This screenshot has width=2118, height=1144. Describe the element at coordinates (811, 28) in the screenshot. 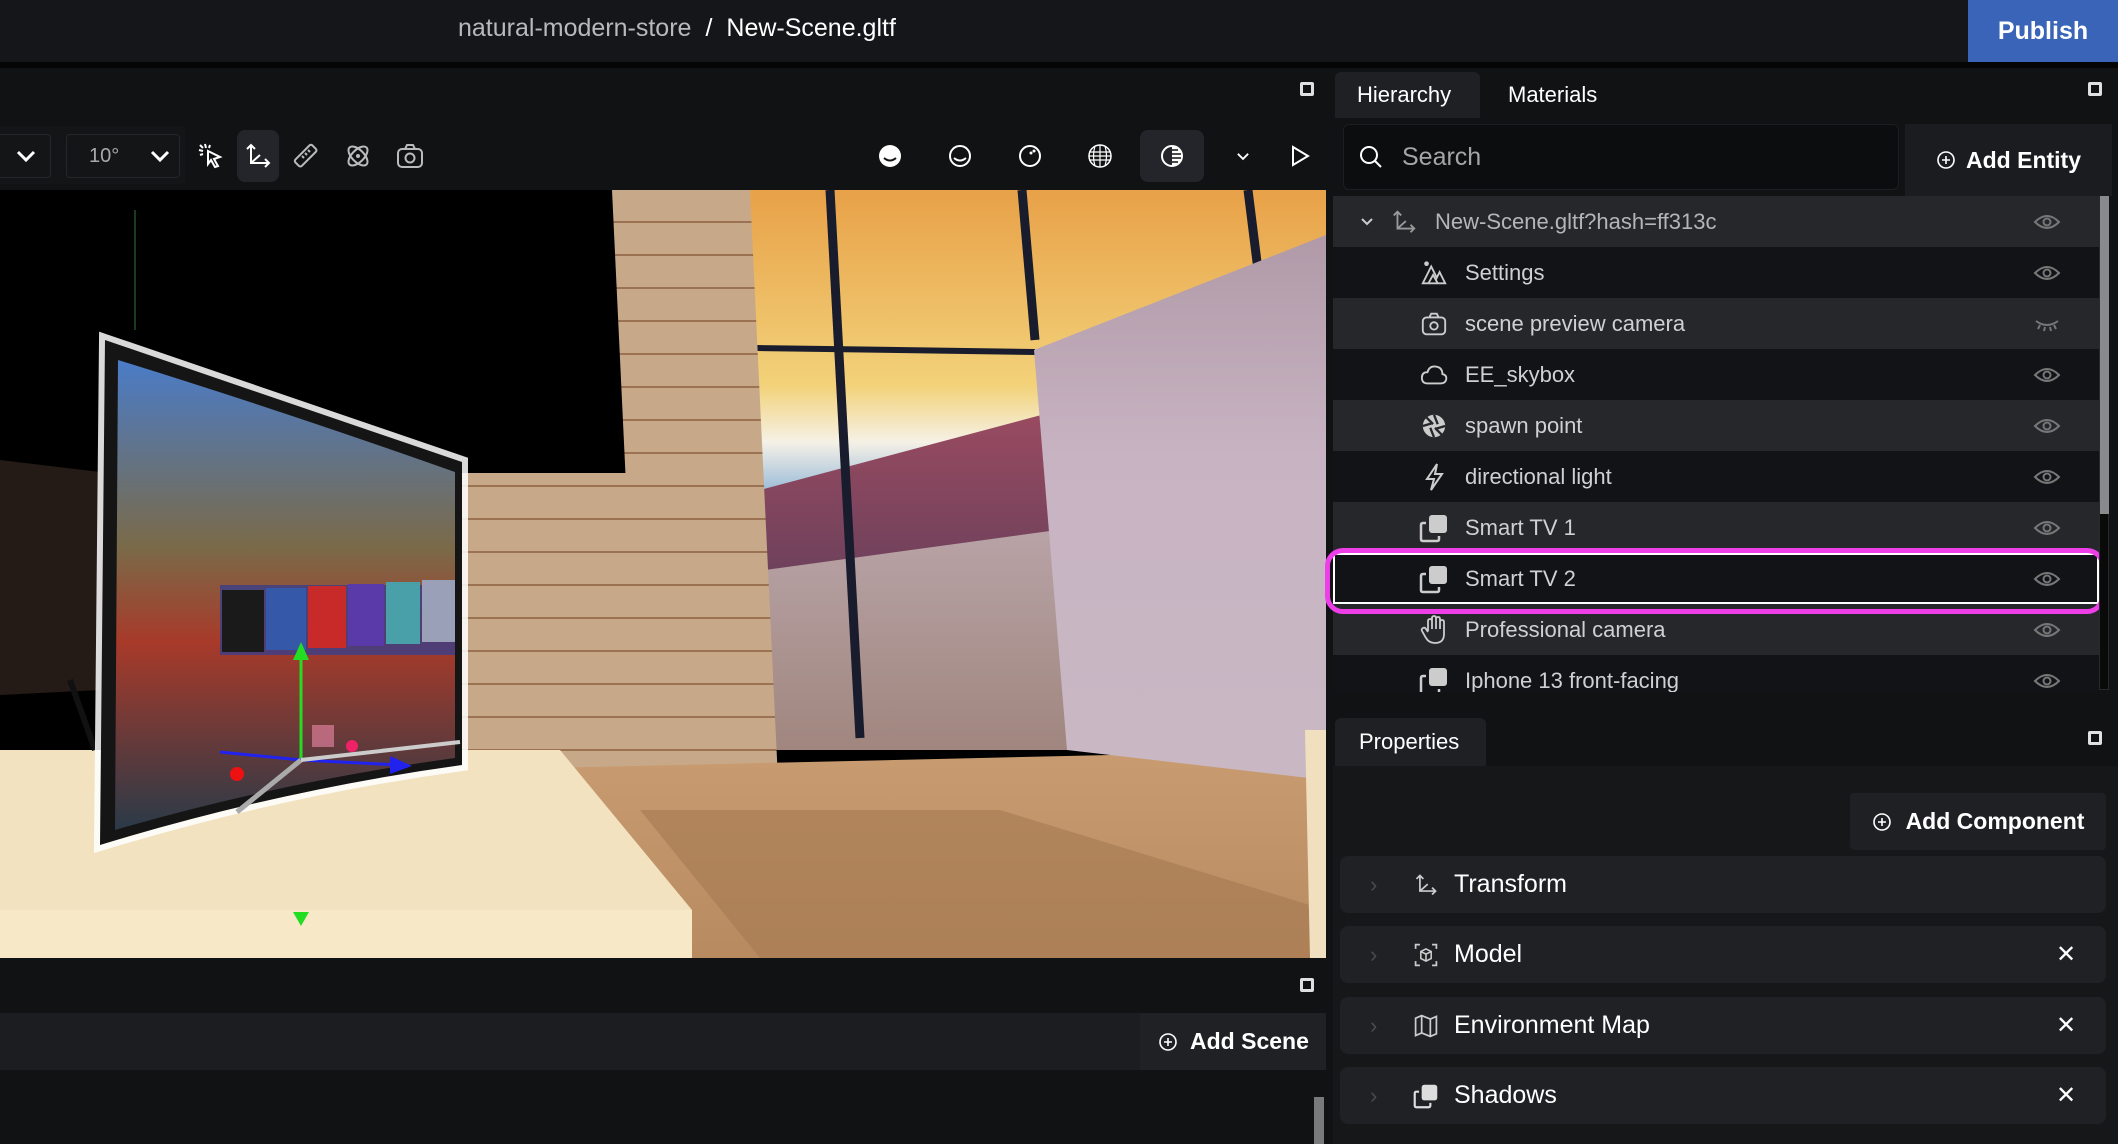

I see `breadcrumb-file: New-Scene.gltf` at that location.